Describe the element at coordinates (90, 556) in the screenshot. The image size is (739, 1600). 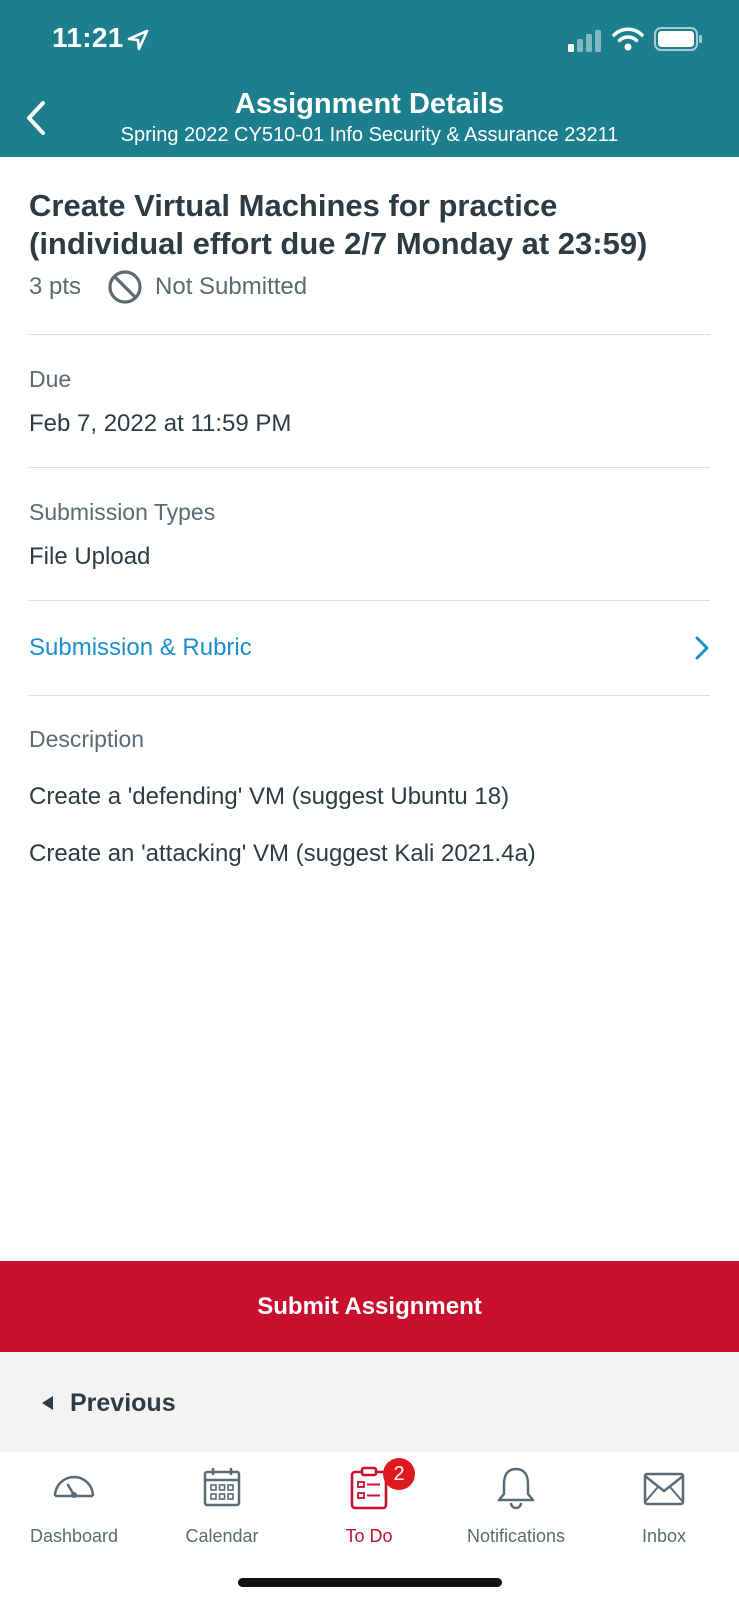
I see `submission-types-value: File Upload` at that location.